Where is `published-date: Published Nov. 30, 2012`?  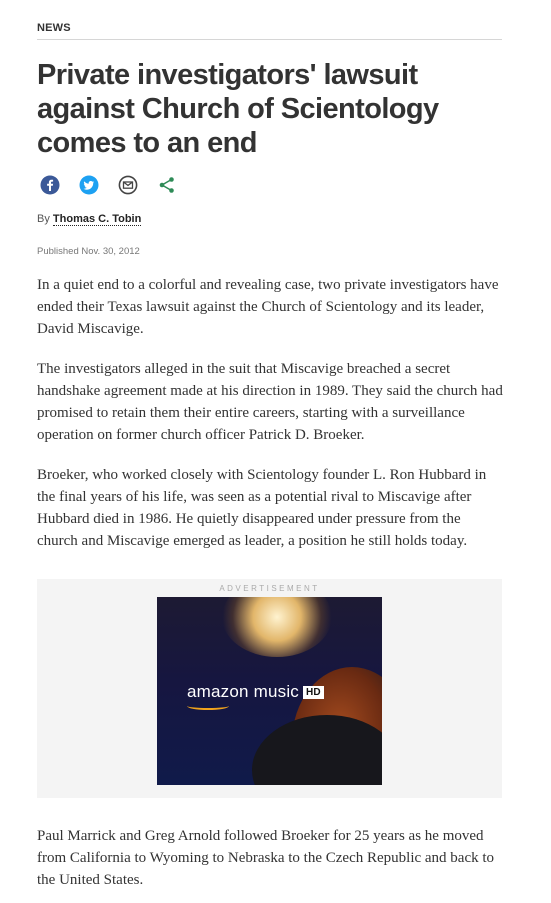
published-date: Published Nov. 30, 2012 is located at coordinates (88, 251).